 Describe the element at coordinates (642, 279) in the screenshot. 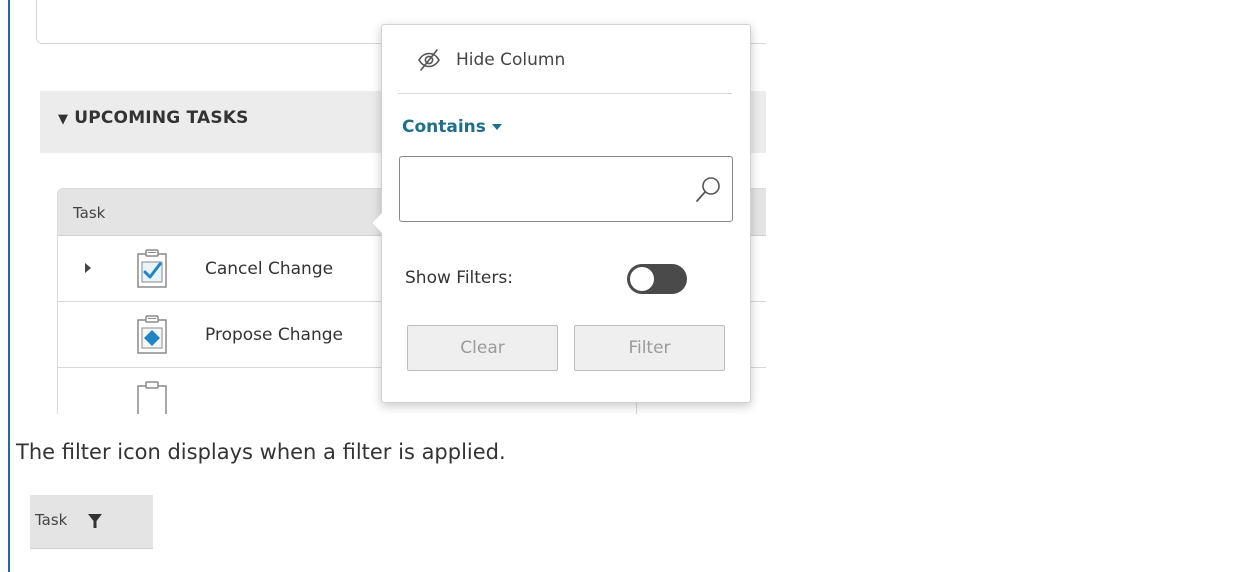

I see `toggle-knob` at that location.